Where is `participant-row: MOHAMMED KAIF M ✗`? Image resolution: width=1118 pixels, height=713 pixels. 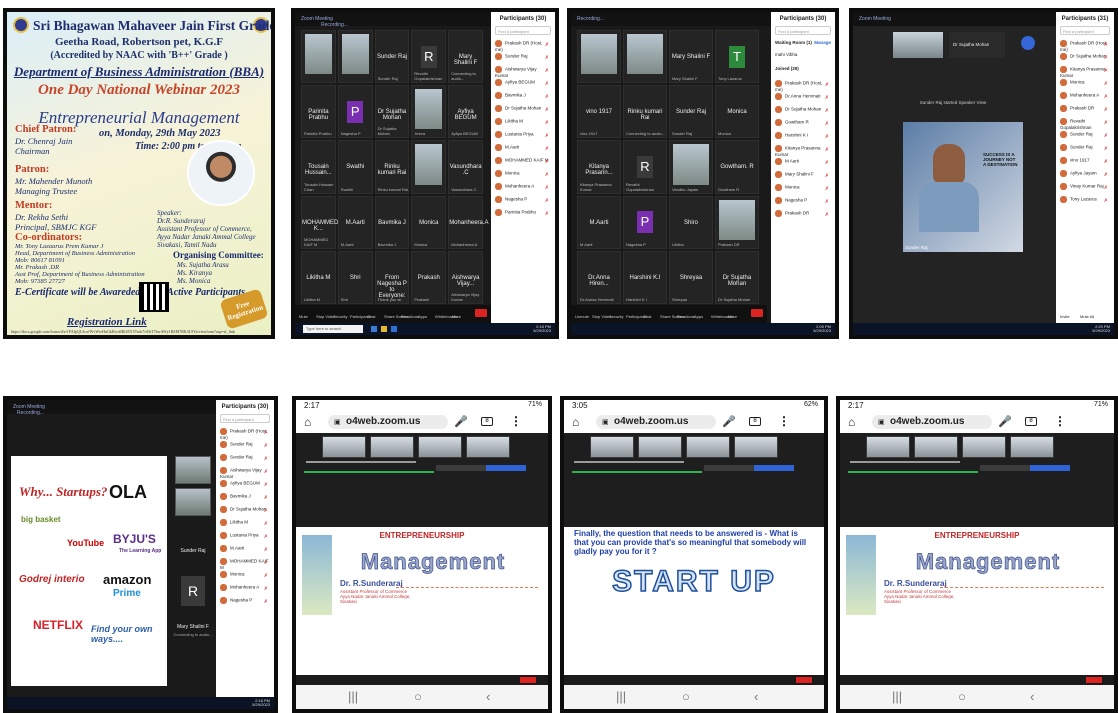 participant-row: MOHAMMED KAIF M ✗ is located at coordinates (245, 564).